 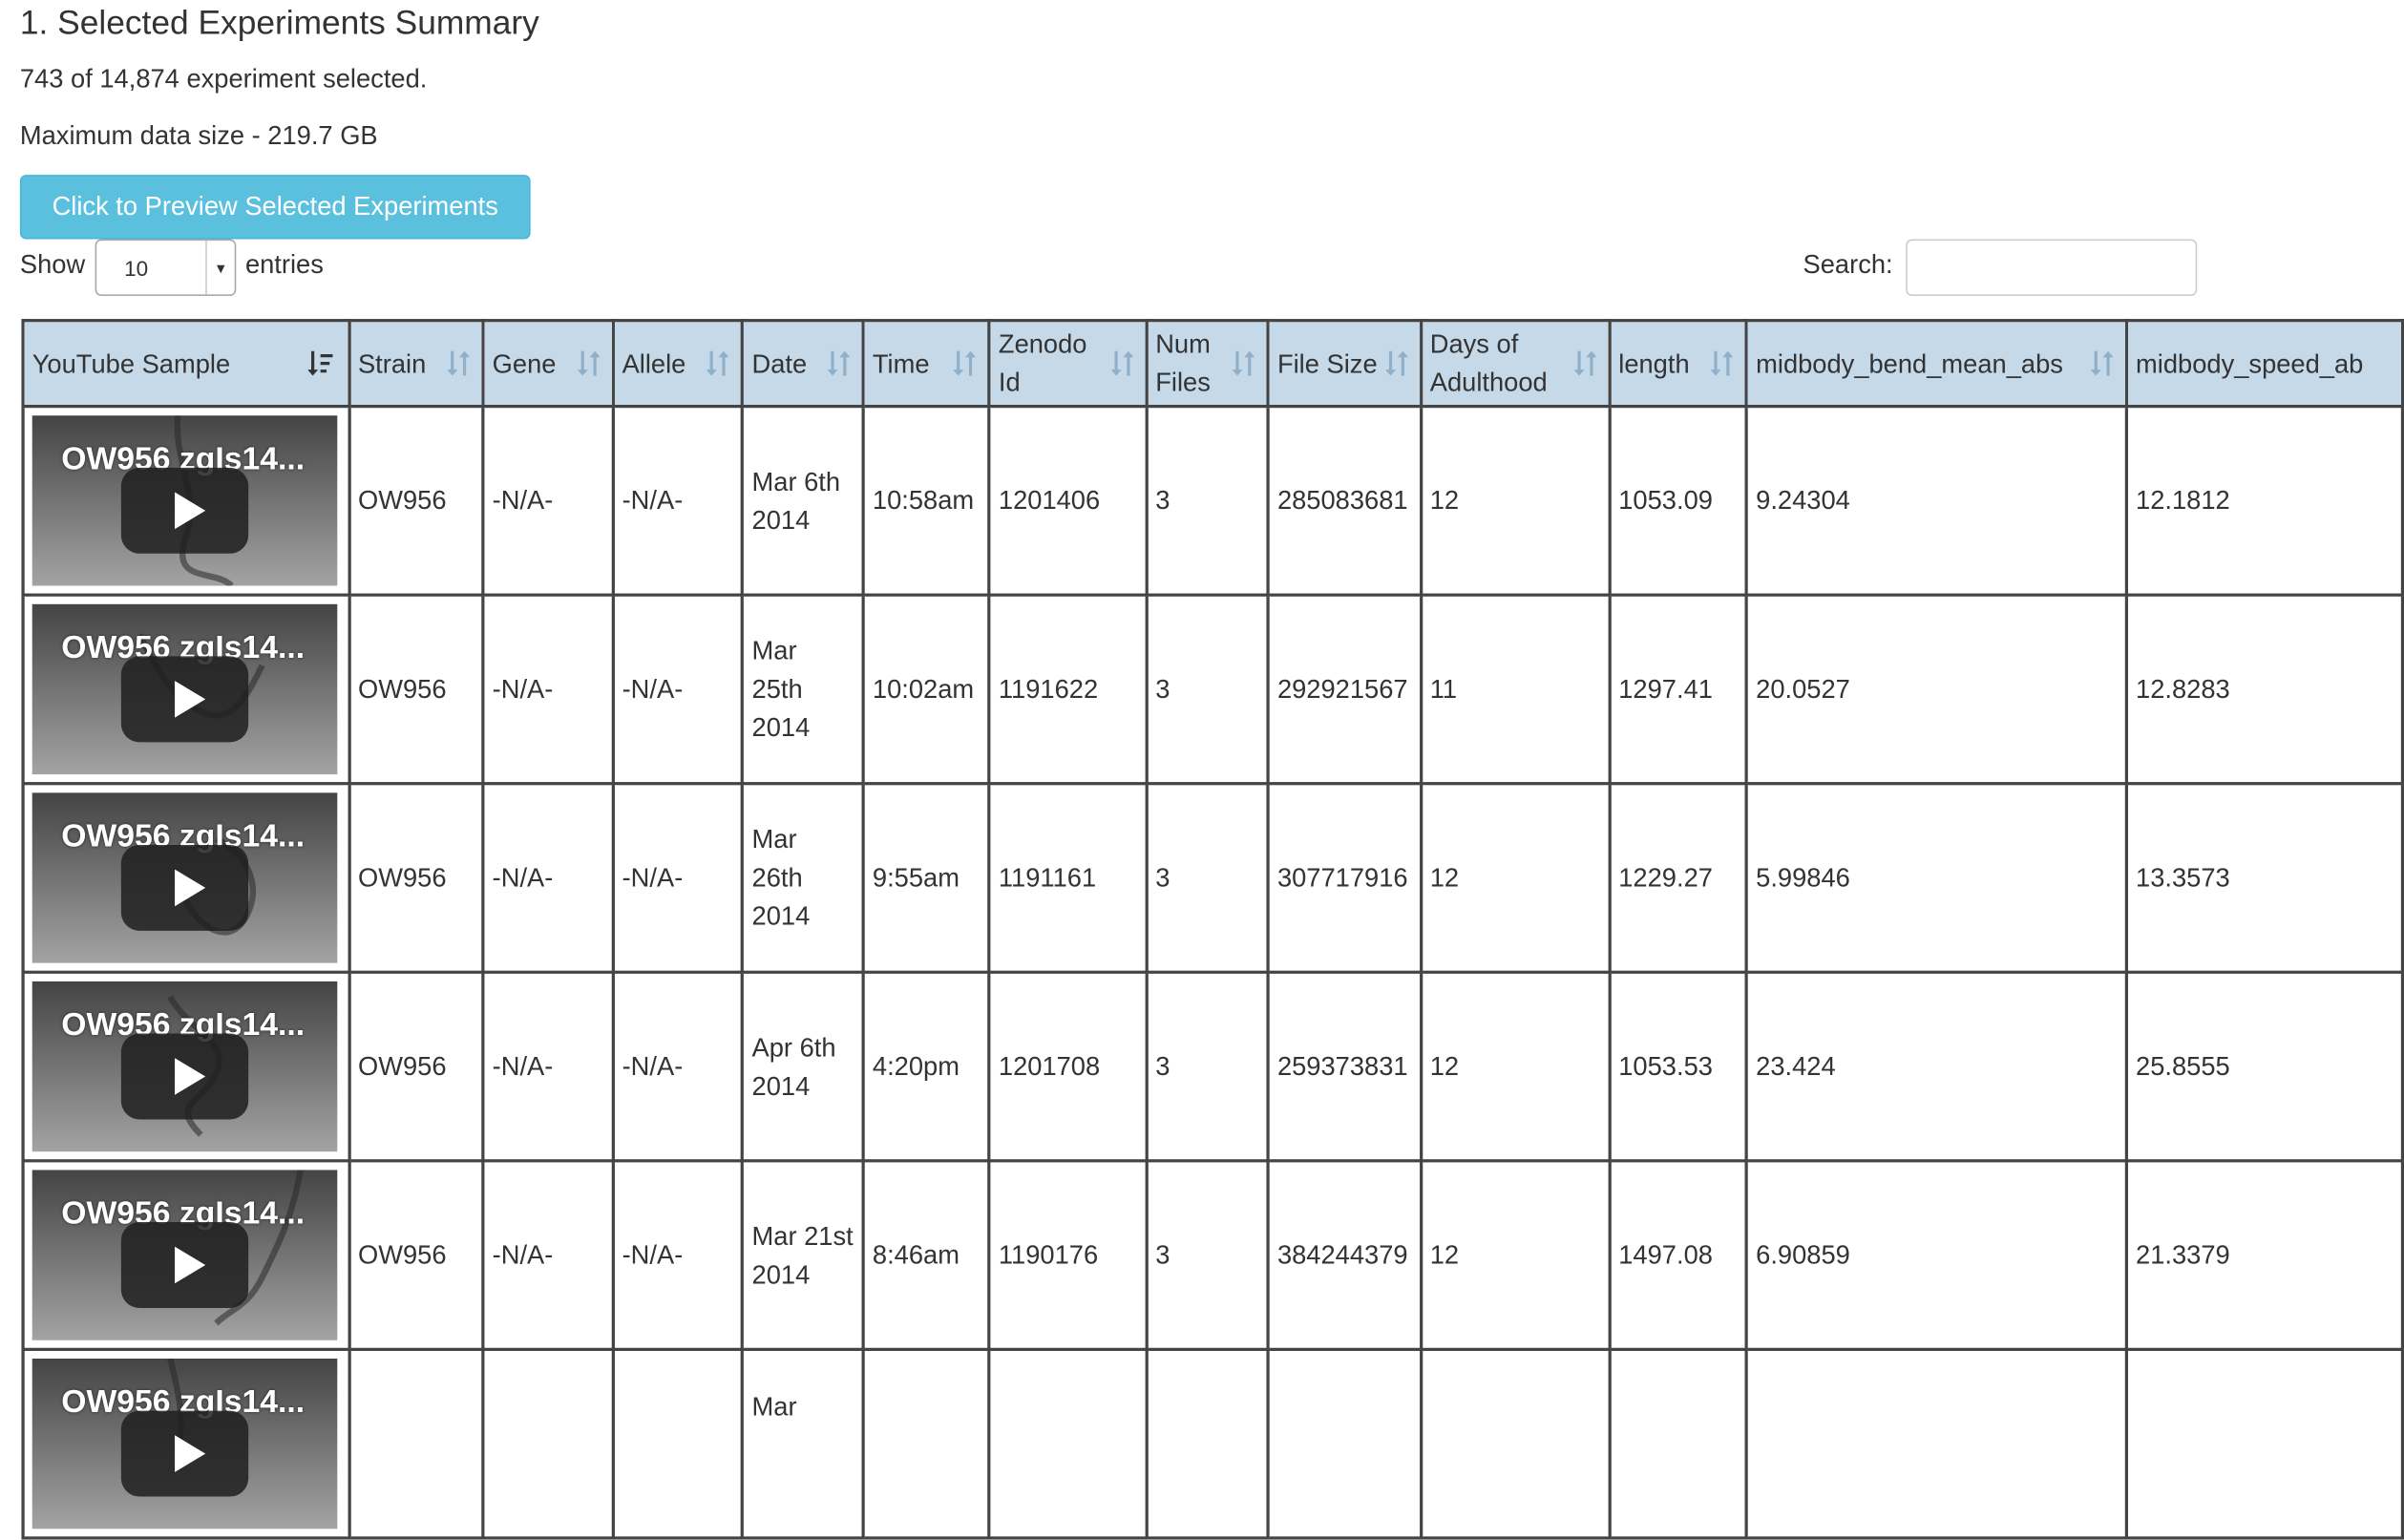 I want to click on bend-cell, so click(x=1936, y=1443).